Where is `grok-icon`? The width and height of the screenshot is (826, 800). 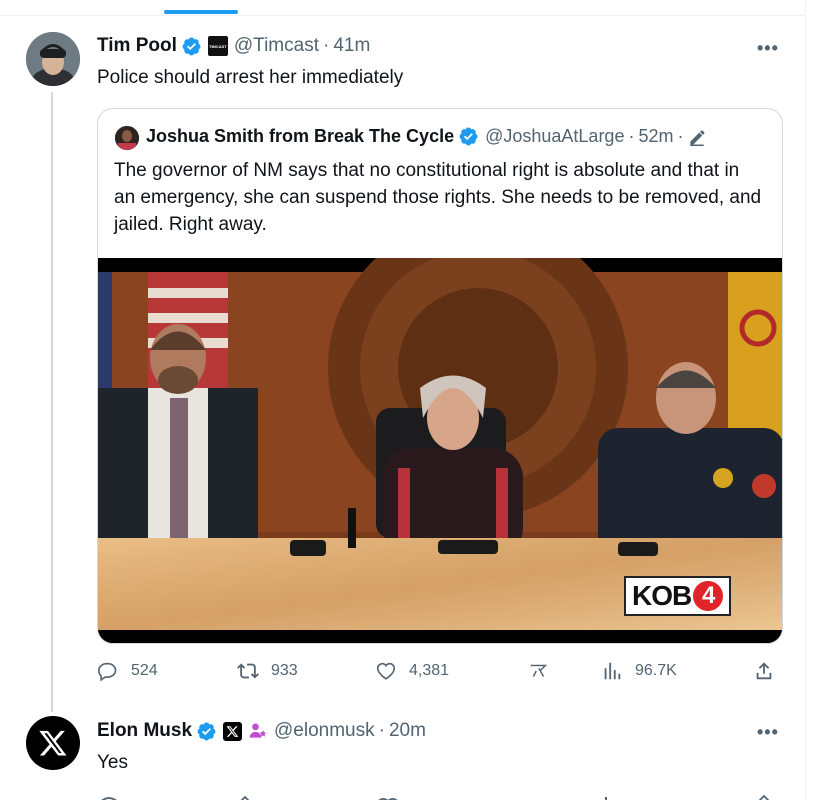
grok-icon is located at coordinates (539, 670).